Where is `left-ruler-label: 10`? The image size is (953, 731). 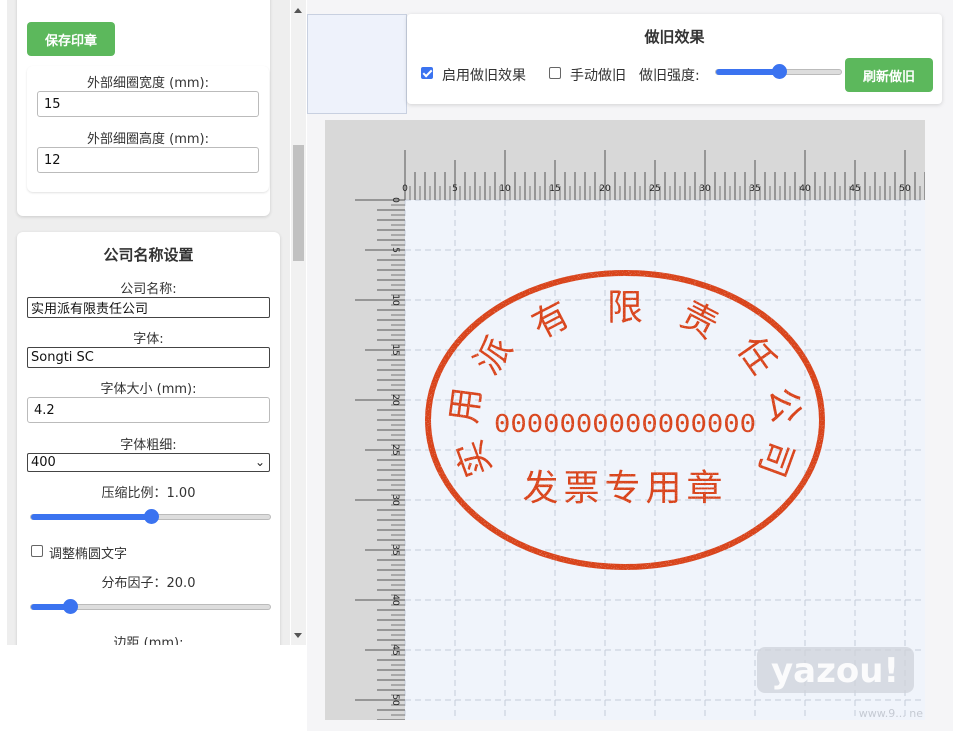
left-ruler-label: 10 is located at coordinates (395, 300).